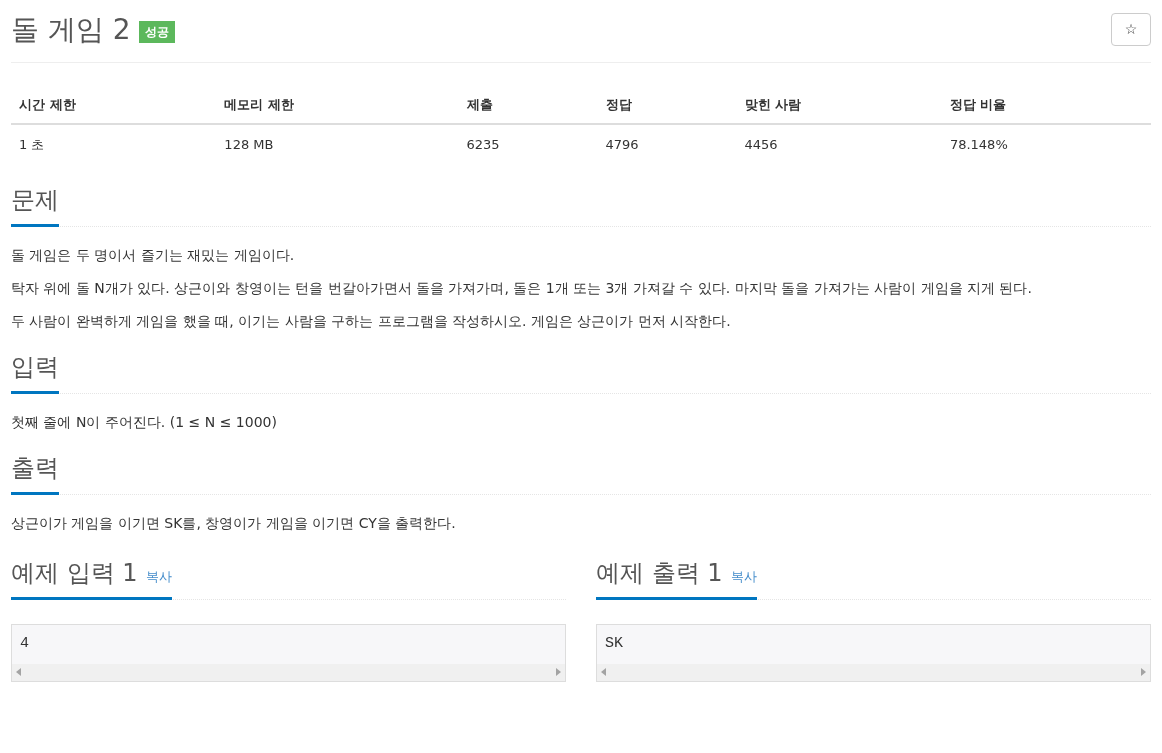 The image size is (1162, 753). What do you see at coordinates (528, 105) in the screenshot?
I see `column-header: 제출` at bounding box center [528, 105].